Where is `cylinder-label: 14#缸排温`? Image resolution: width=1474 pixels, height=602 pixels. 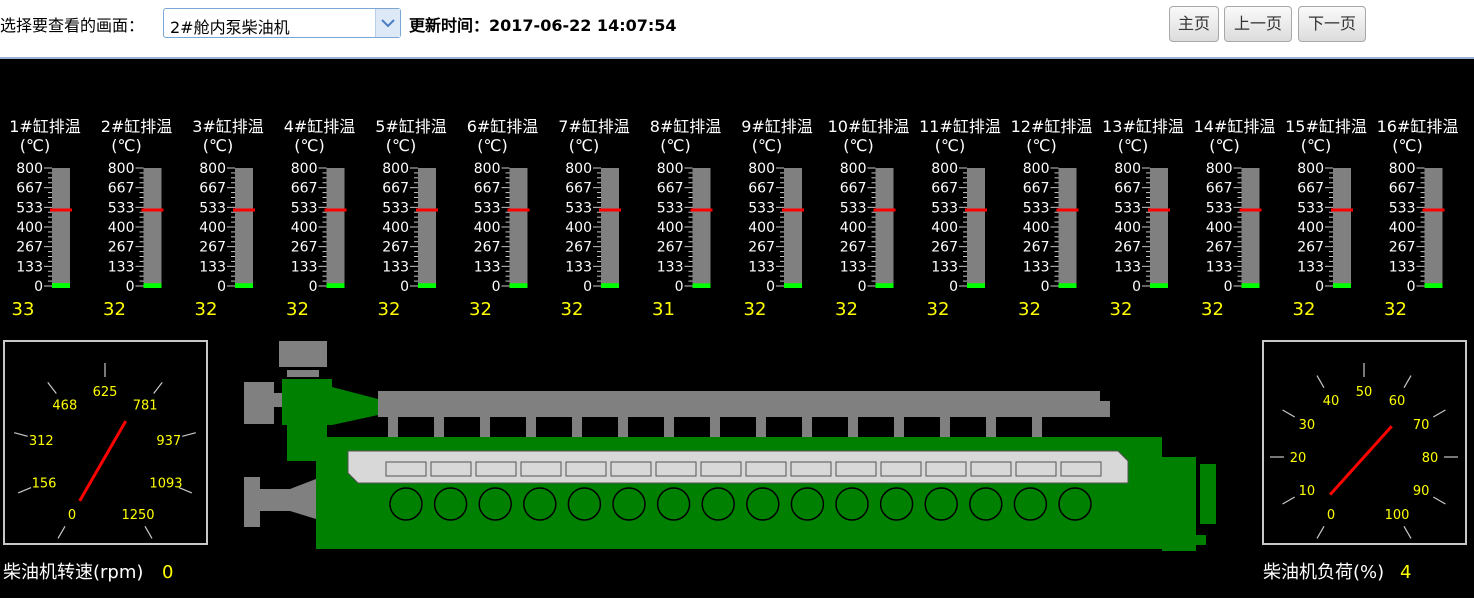
cylinder-label: 14#缸排温 is located at coordinates (1235, 126).